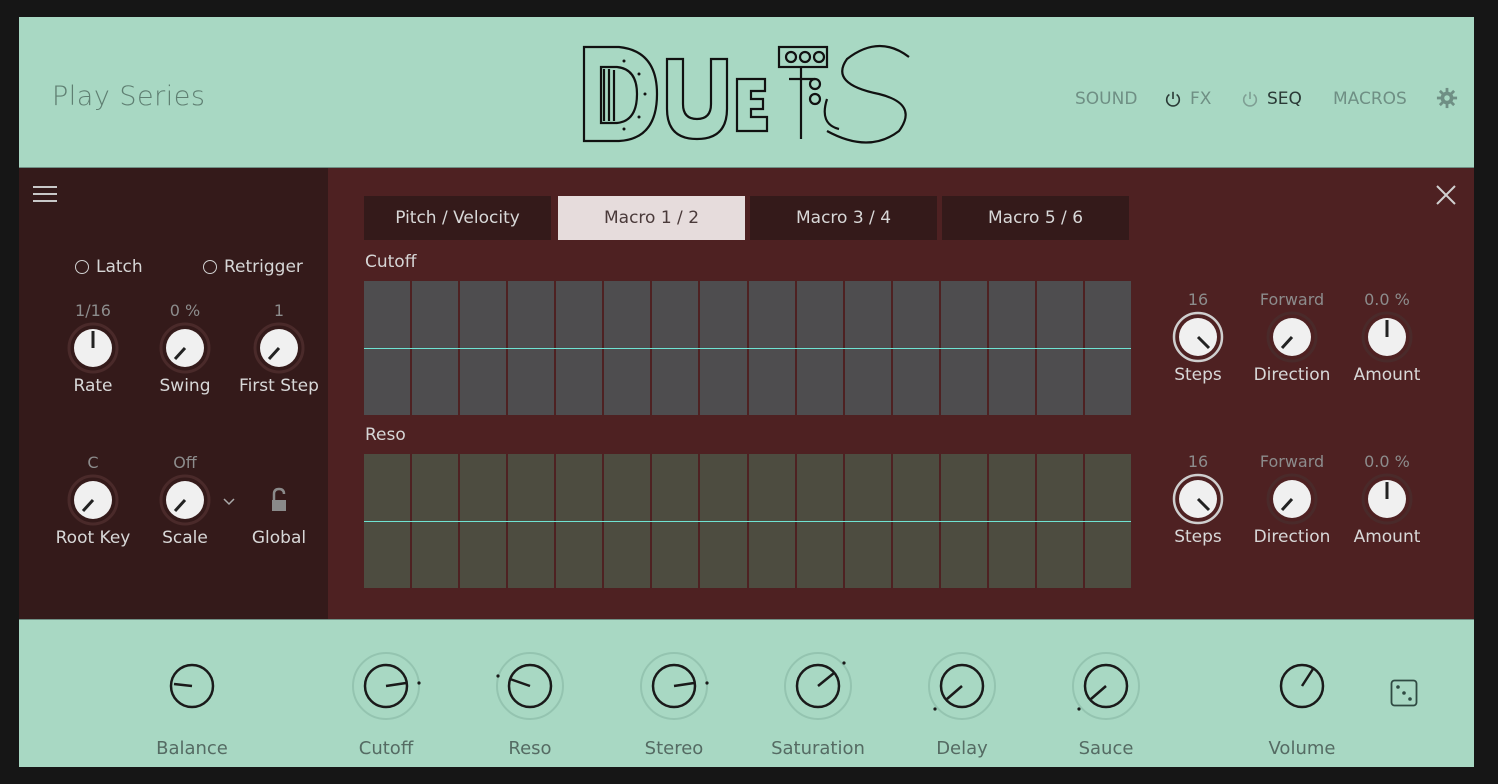  I want to click on cutoff-steps-label: Steps, so click(1198, 375).